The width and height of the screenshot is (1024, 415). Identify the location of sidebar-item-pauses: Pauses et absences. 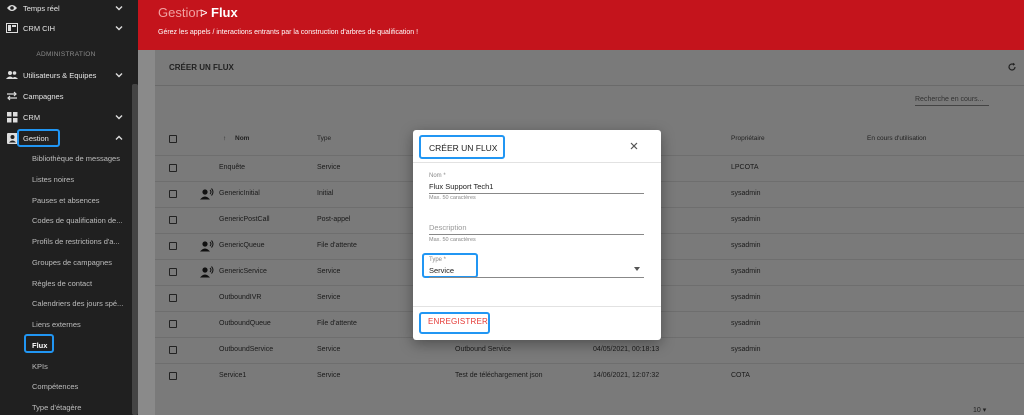
(80, 200).